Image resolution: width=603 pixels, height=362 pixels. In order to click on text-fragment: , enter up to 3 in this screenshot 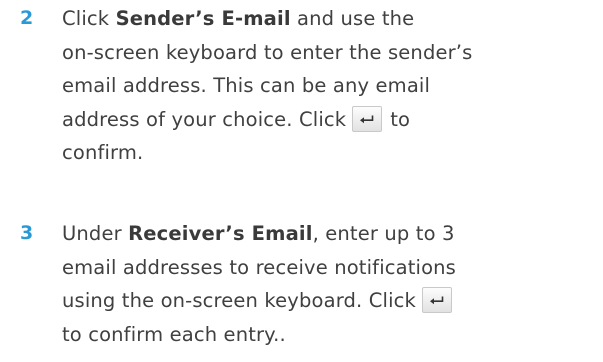, I will do `click(383, 233)`.